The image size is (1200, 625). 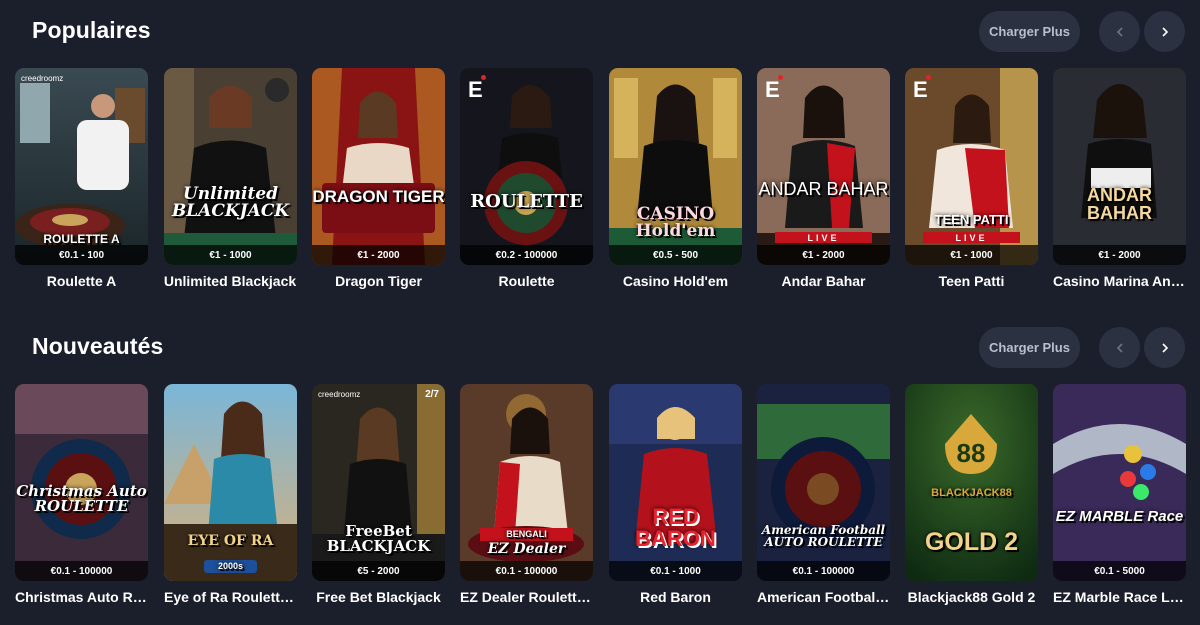 What do you see at coordinates (526, 482) in the screenshot?
I see `game-thumbnail: BENGALI EZ Dealer €0.1 - 100000` at bounding box center [526, 482].